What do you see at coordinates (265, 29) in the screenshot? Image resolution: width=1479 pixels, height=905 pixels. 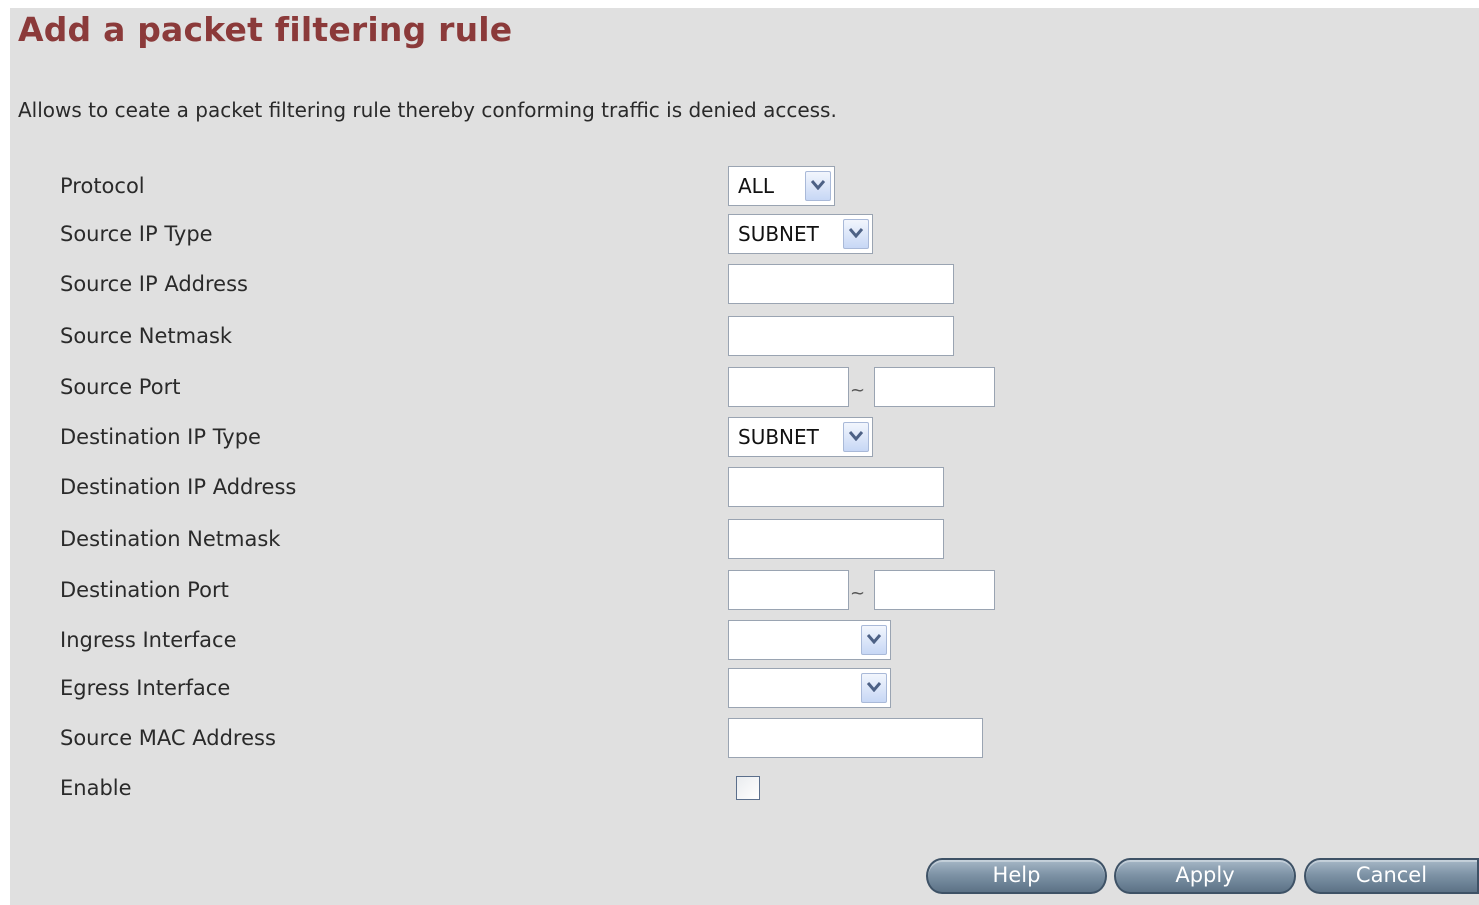 I see `page-title: Add a packet filtering rule` at bounding box center [265, 29].